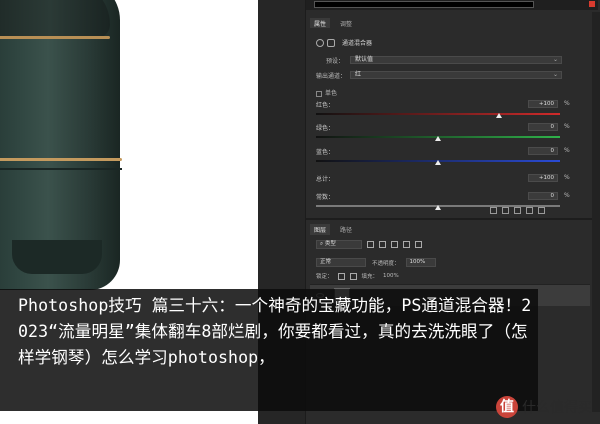  Describe the element at coordinates (370, 277) in the screenshot. I see `fill-label: 填充：` at that location.